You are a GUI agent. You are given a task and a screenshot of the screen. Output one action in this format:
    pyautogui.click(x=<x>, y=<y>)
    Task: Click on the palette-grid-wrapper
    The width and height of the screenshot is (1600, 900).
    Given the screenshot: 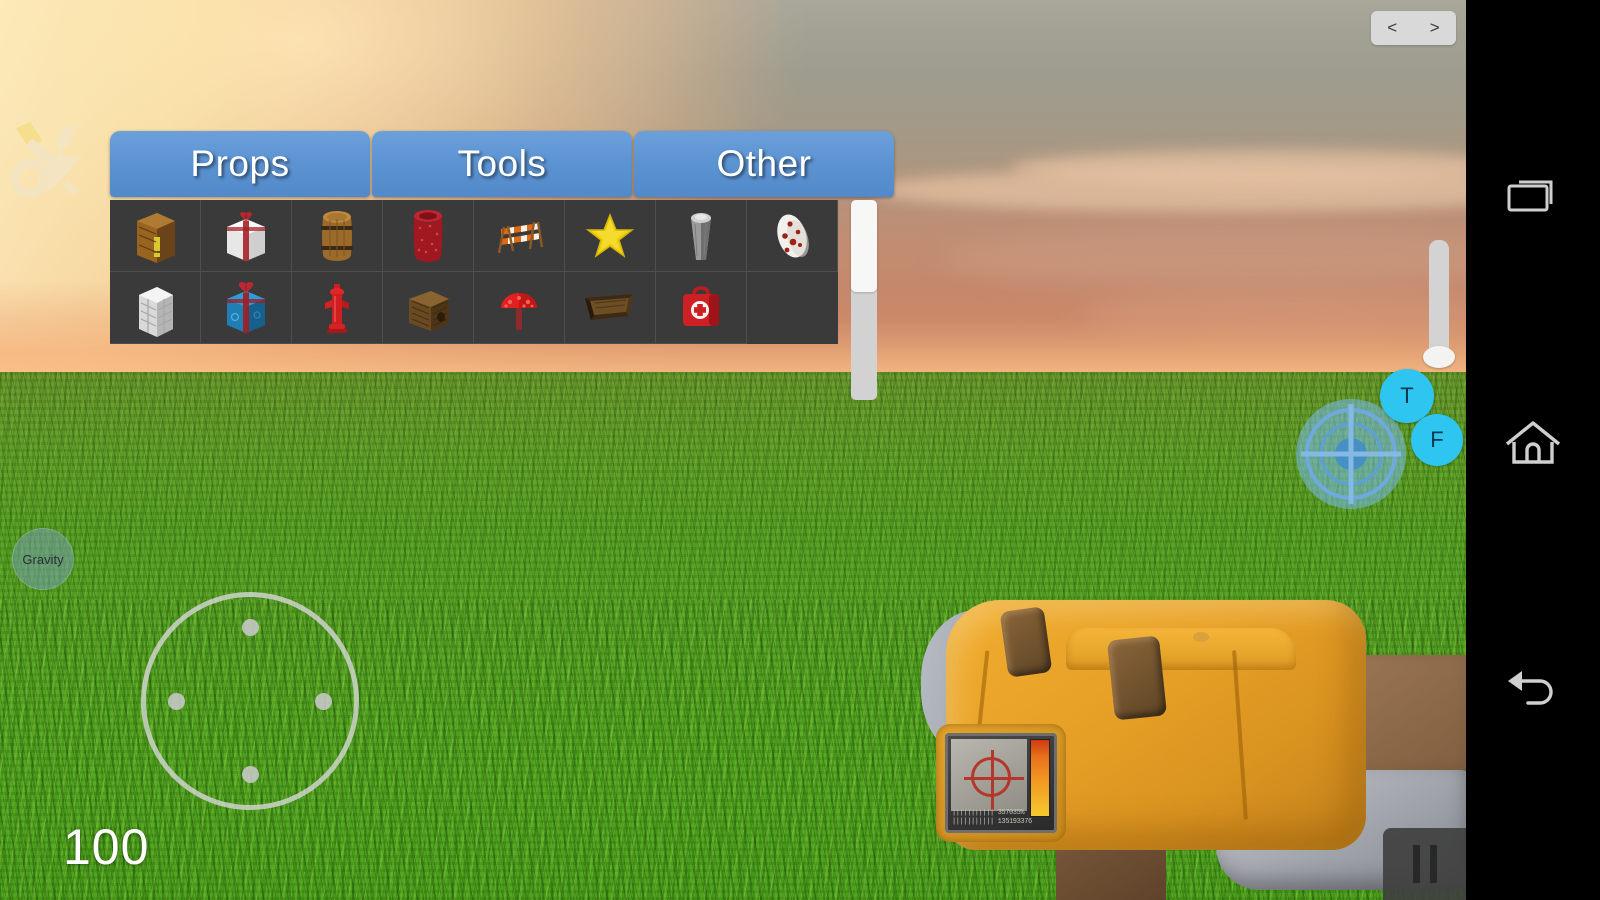 What is the action you would take?
    pyautogui.click(x=502, y=300)
    